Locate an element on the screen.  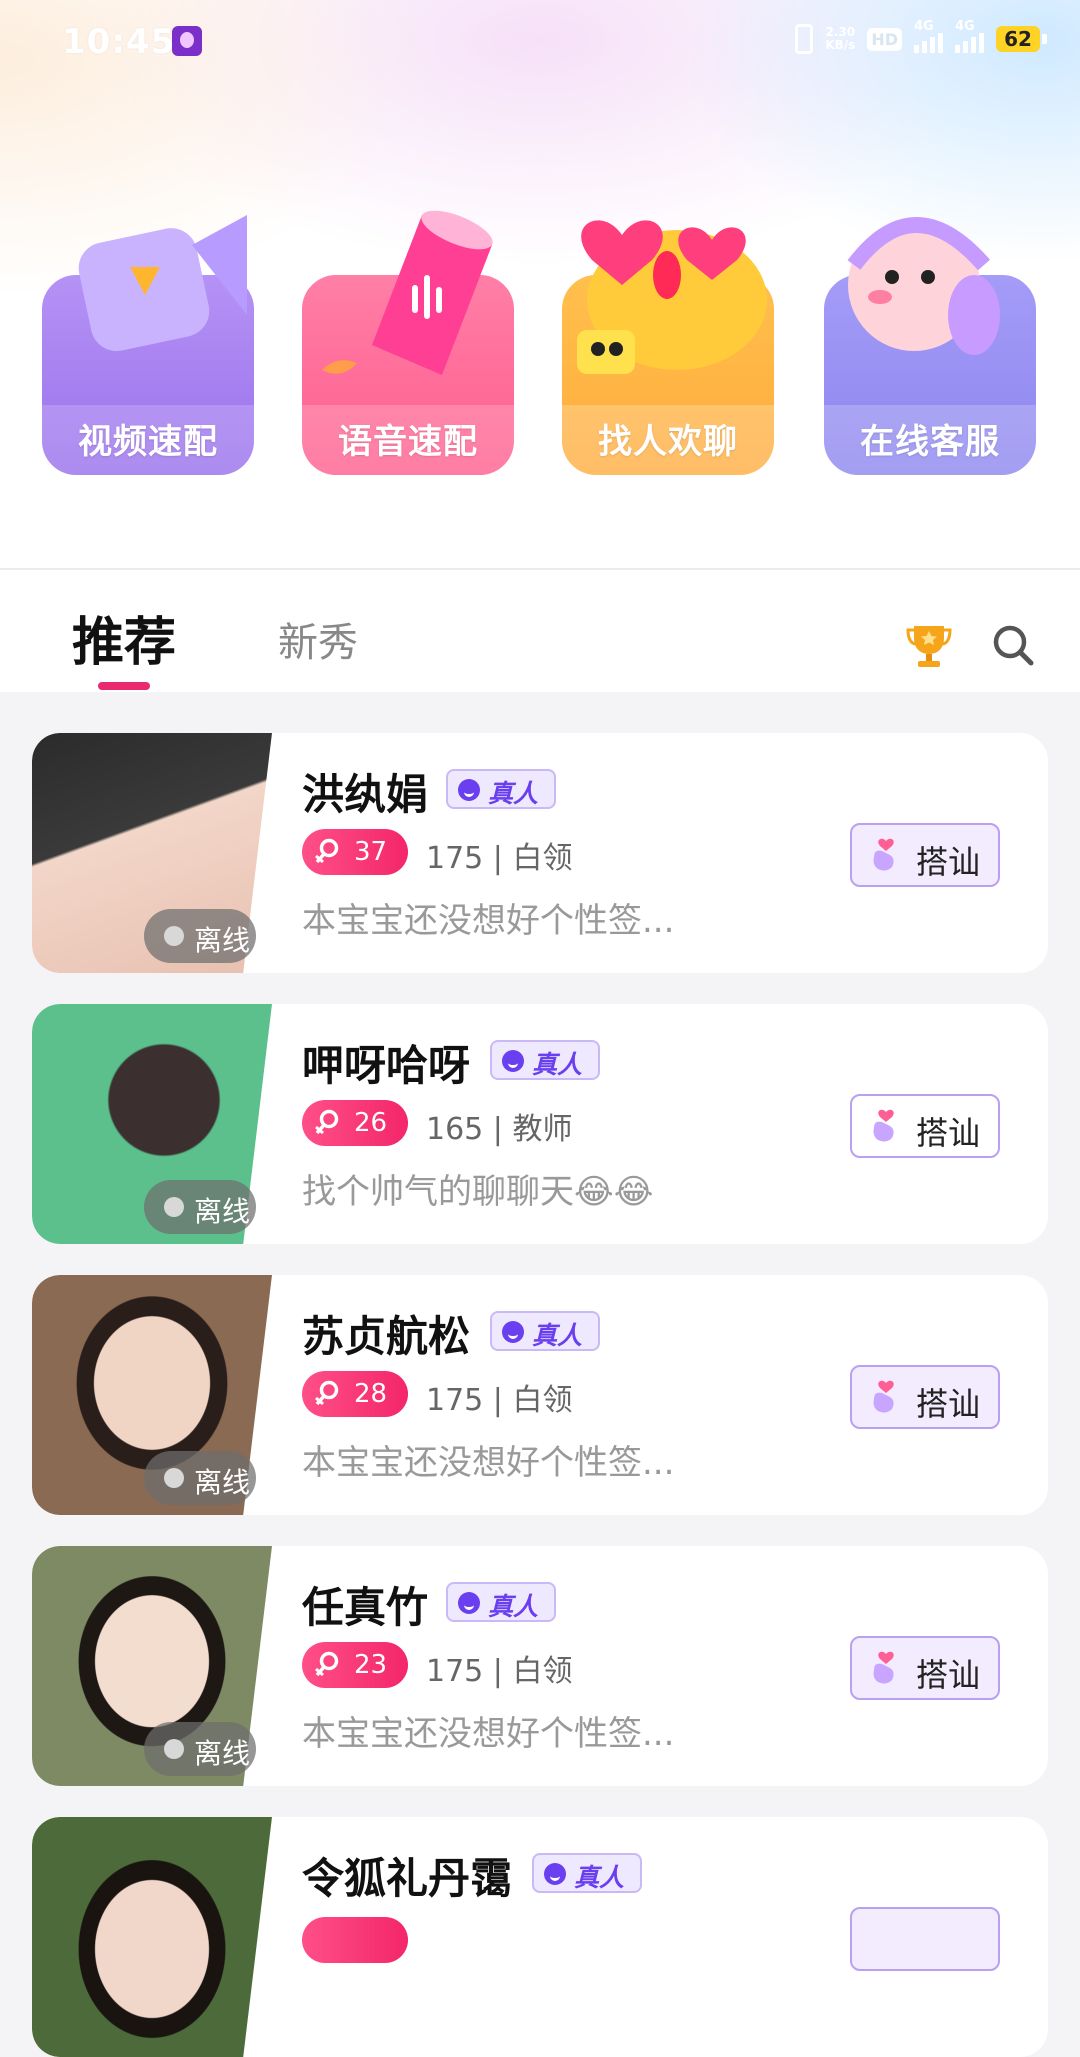
status-bar: 10:45 2.30 KB/s HD 4G 4G 62 is located at coordinates (540, 43).